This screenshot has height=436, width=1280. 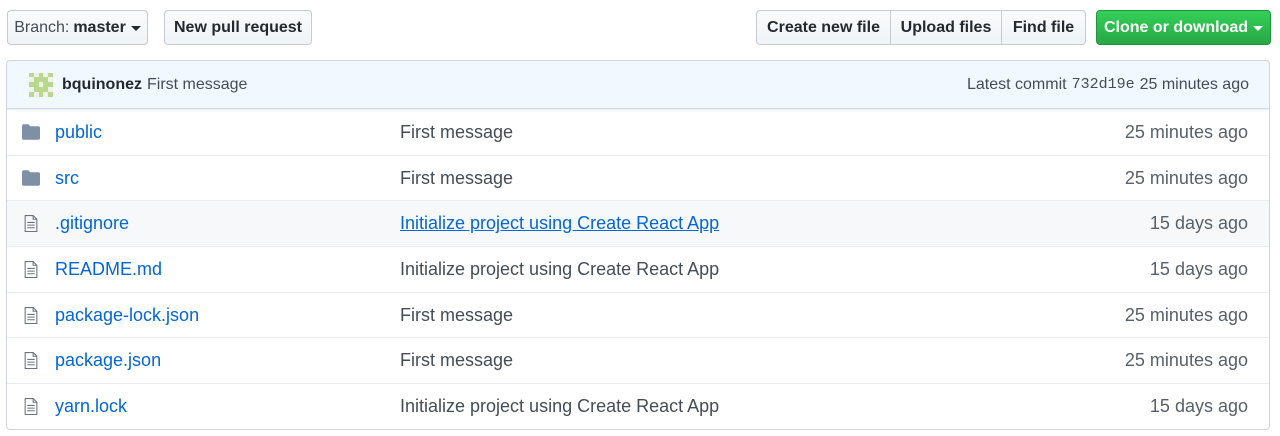 I want to click on file-name-link: public, so click(x=78, y=132).